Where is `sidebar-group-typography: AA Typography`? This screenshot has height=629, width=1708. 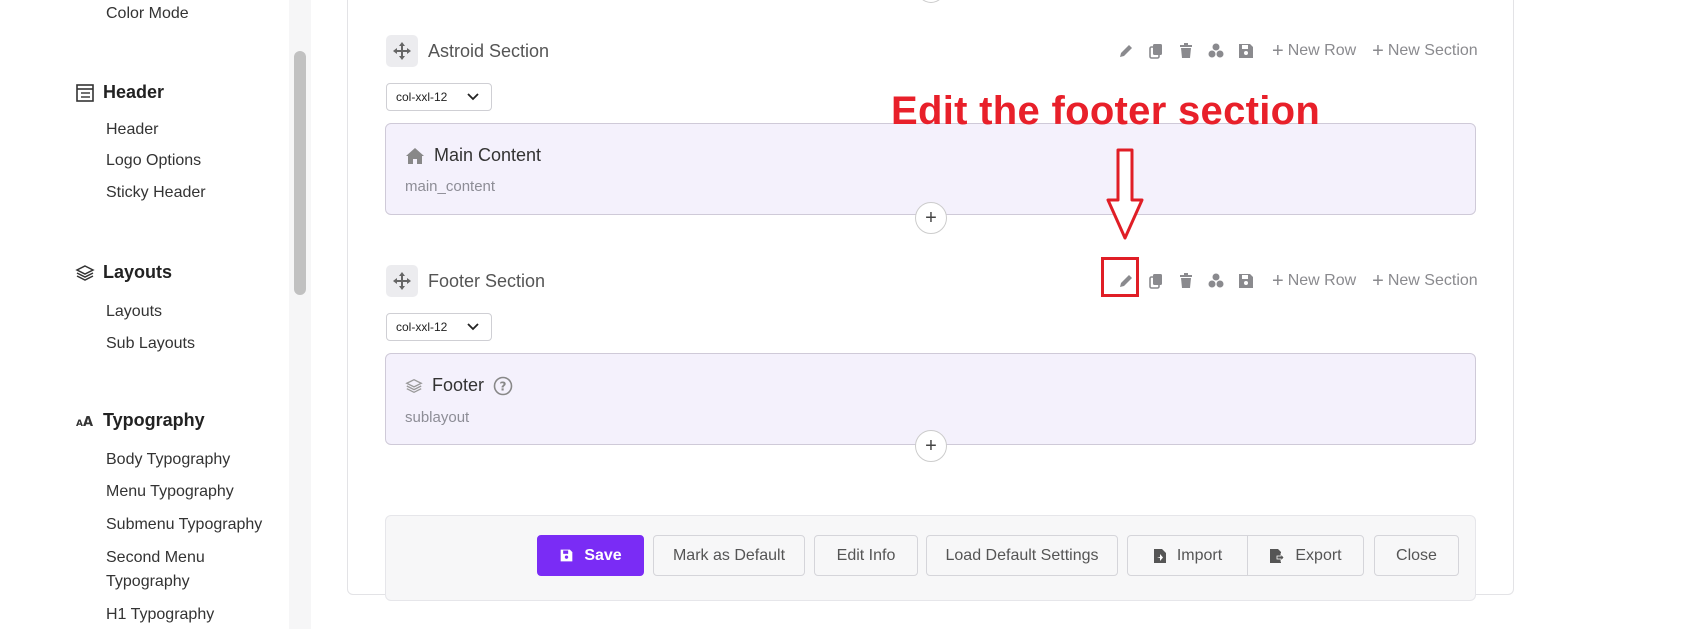 sidebar-group-typography: AA Typography is located at coordinates (140, 420).